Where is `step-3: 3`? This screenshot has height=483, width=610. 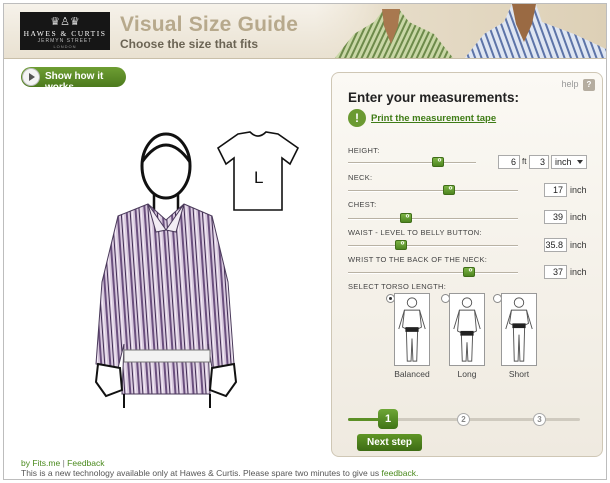
step-3: 3 is located at coordinates (539, 419).